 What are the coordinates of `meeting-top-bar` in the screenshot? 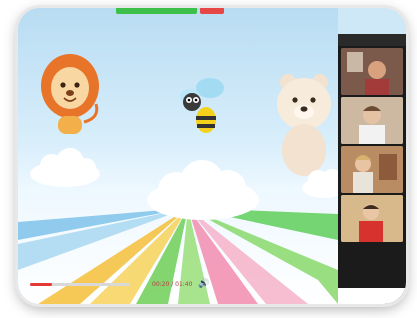 It's located at (170, 11).